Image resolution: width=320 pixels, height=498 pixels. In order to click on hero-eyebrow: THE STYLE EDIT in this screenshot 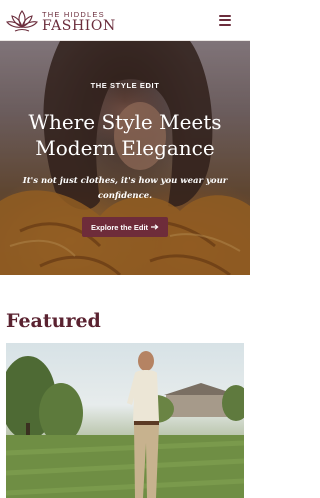, I will do `click(125, 85)`.